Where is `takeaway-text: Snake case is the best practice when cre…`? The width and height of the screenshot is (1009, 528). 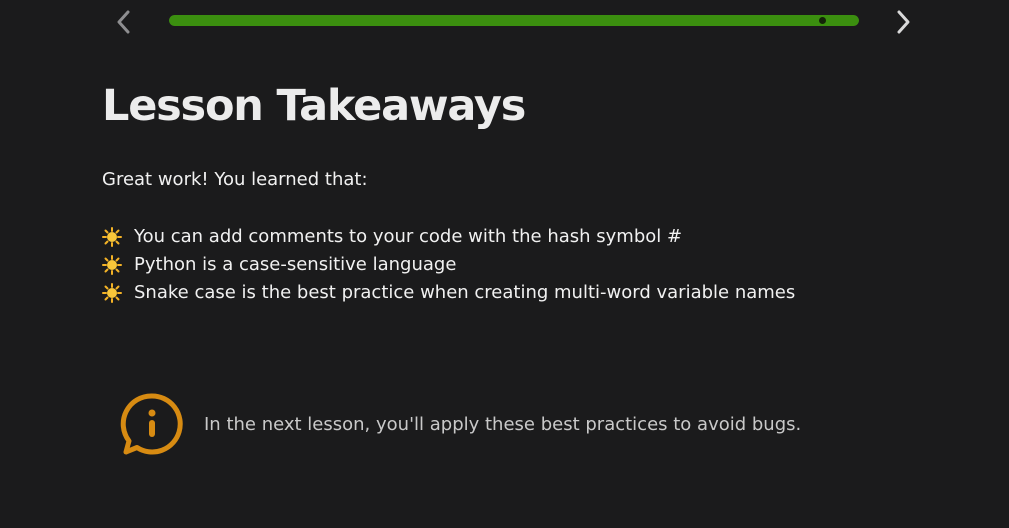 takeaway-text: Snake case is the best practice when cre… is located at coordinates (465, 292).